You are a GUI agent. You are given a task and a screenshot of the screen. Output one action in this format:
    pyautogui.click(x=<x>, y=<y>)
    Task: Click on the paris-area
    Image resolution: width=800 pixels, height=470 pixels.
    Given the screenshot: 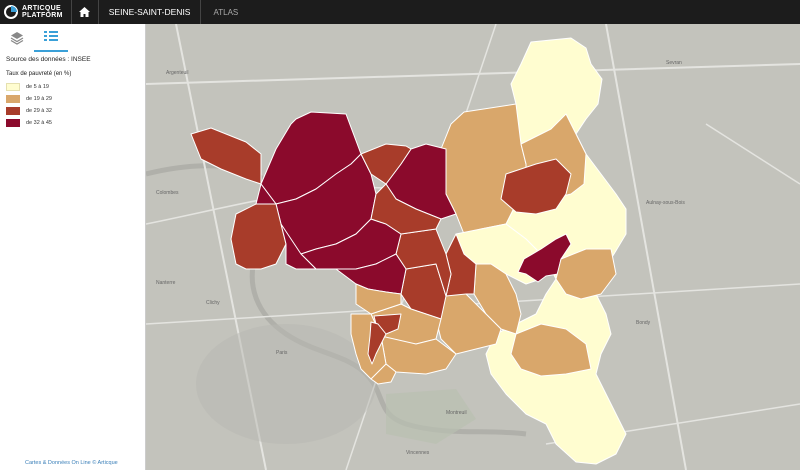 What is the action you would take?
    pyautogui.click(x=286, y=384)
    